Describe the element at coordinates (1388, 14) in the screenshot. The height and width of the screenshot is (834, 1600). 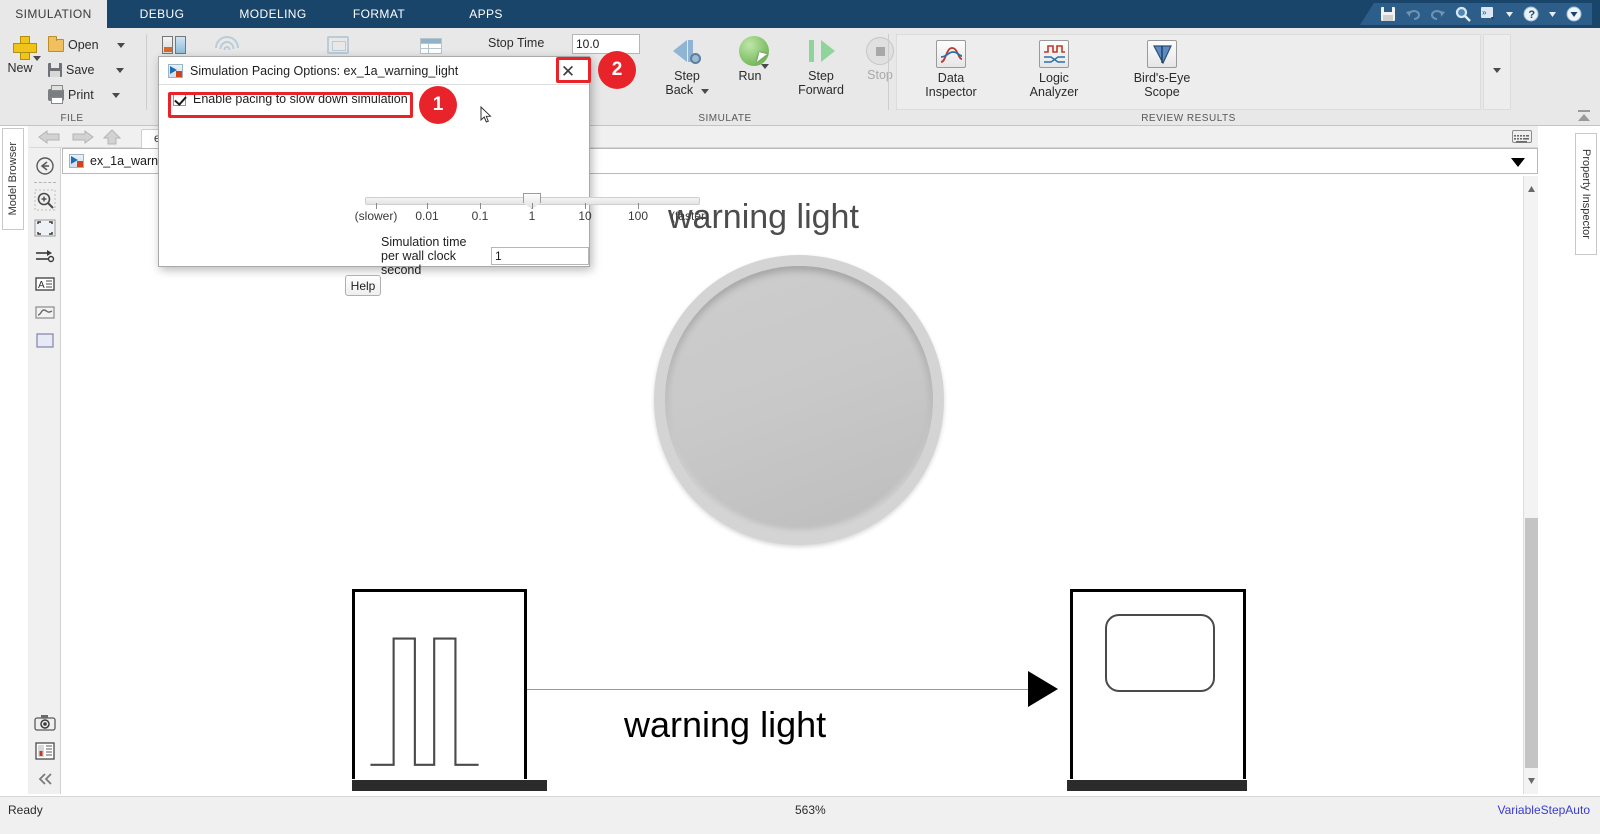
I see `save-icon` at that location.